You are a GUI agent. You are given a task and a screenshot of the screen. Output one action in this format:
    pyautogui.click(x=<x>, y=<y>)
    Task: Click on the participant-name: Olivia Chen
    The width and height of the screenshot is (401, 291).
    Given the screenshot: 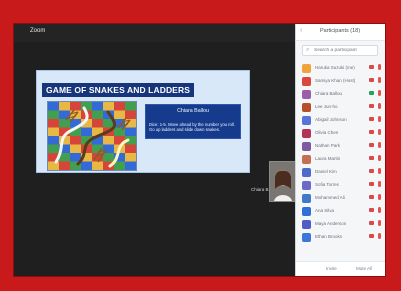 What is the action you would take?
    pyautogui.click(x=327, y=132)
    